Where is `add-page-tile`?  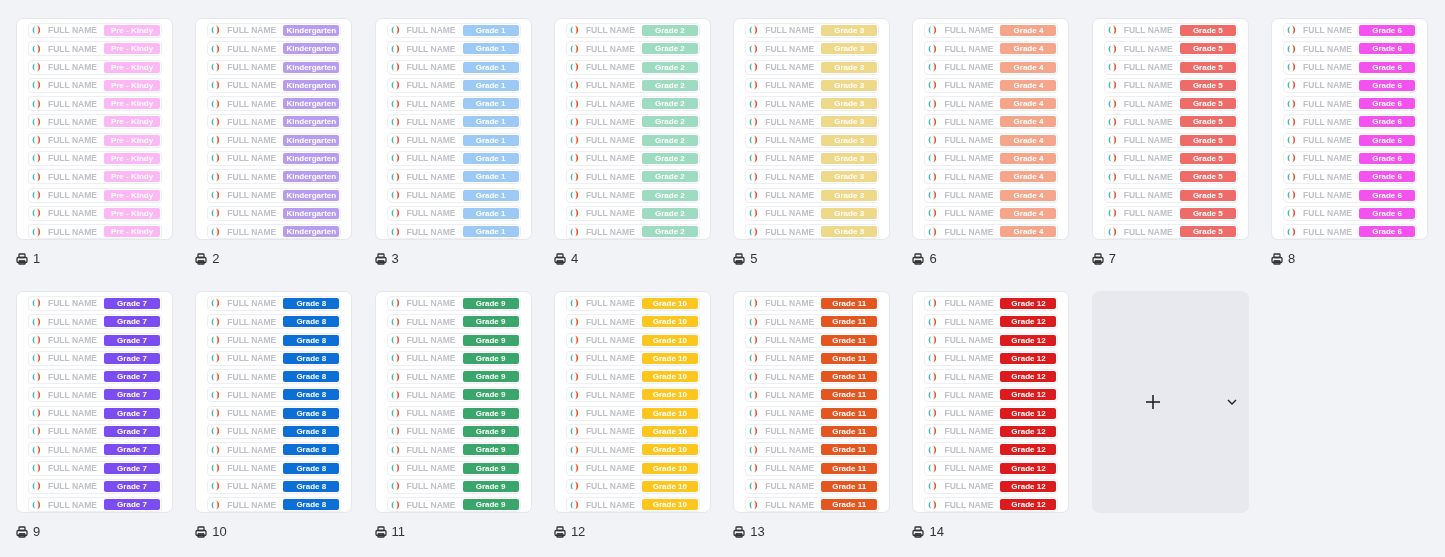 add-page-tile is located at coordinates (1170, 402).